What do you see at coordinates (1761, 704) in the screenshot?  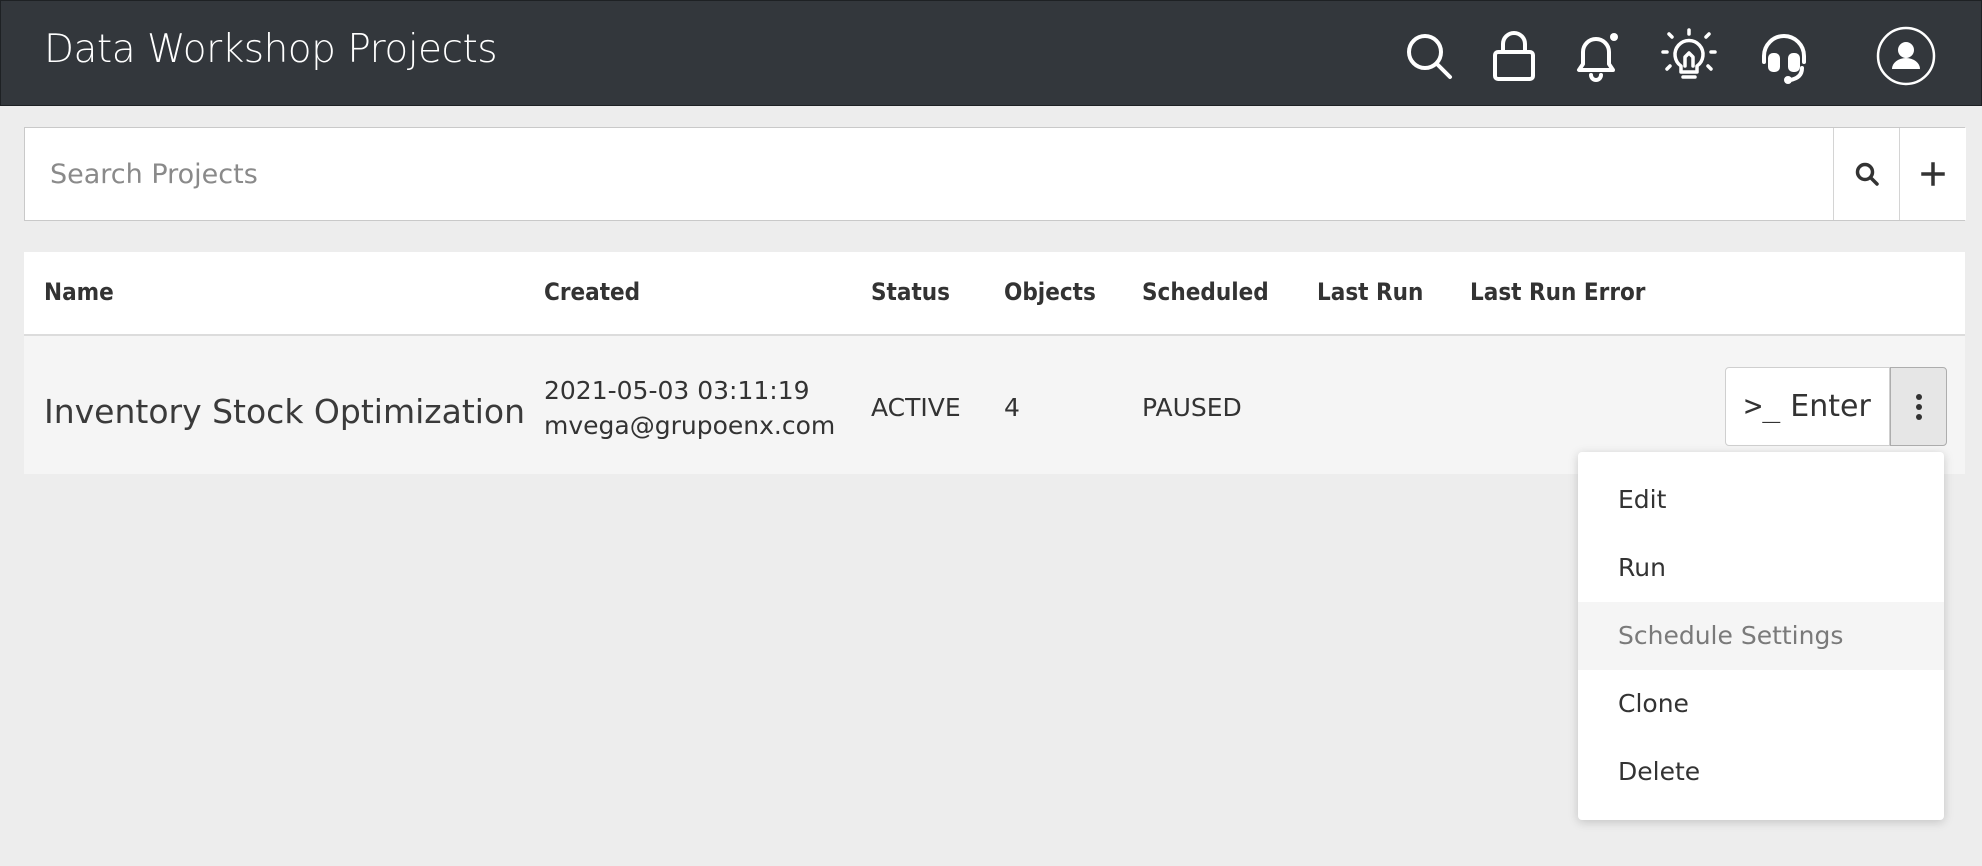 I see `menu-item-clone: Clone` at bounding box center [1761, 704].